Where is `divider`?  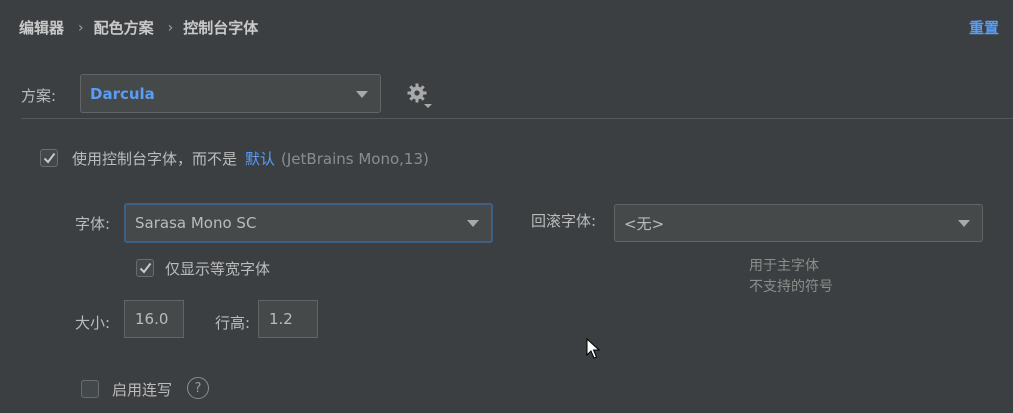
divider is located at coordinates (517, 118).